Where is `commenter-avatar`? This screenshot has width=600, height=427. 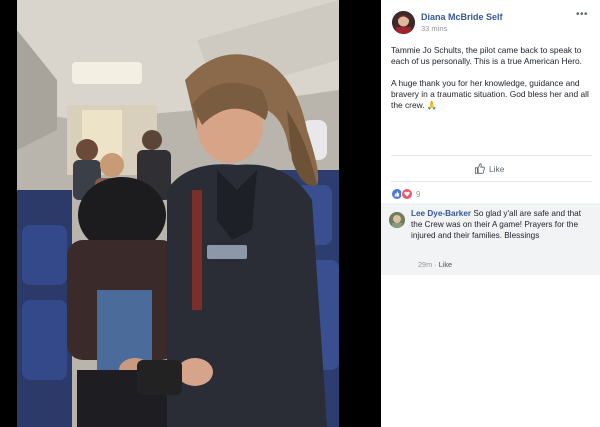 commenter-avatar is located at coordinates (397, 220).